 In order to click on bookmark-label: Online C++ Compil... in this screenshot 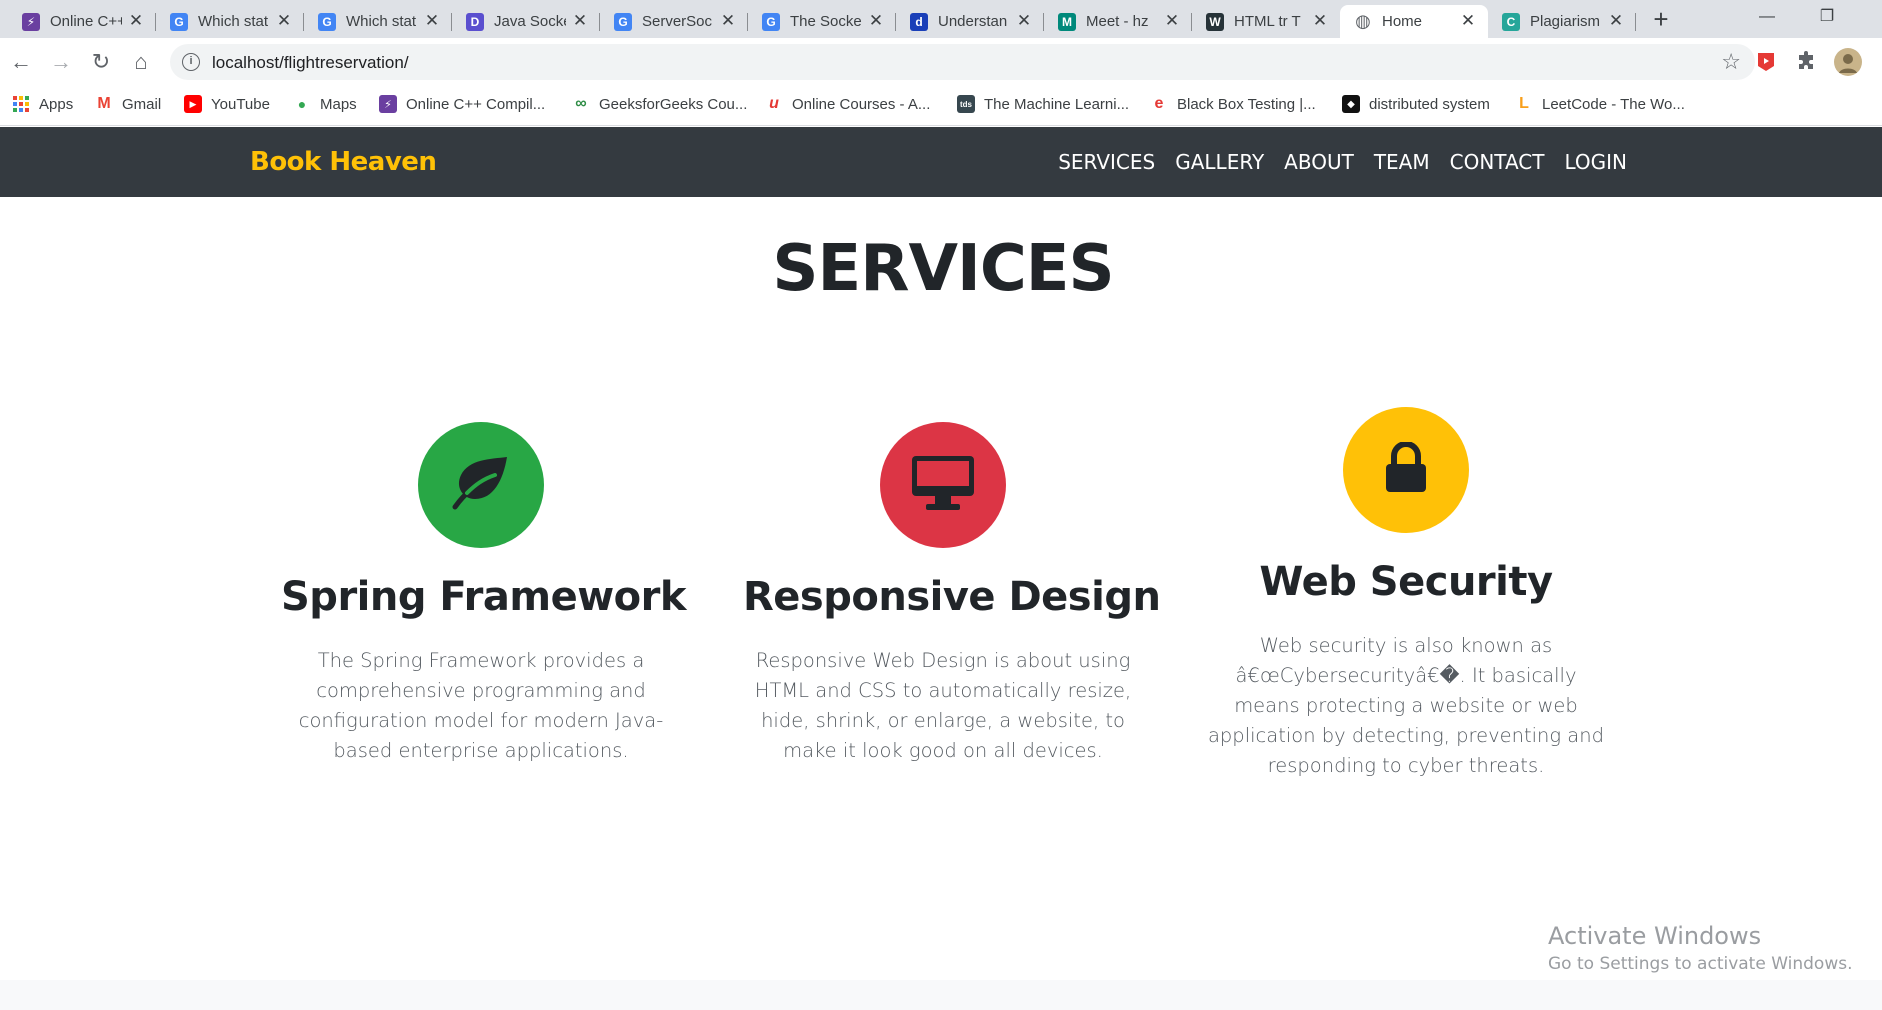, I will do `click(476, 104)`.